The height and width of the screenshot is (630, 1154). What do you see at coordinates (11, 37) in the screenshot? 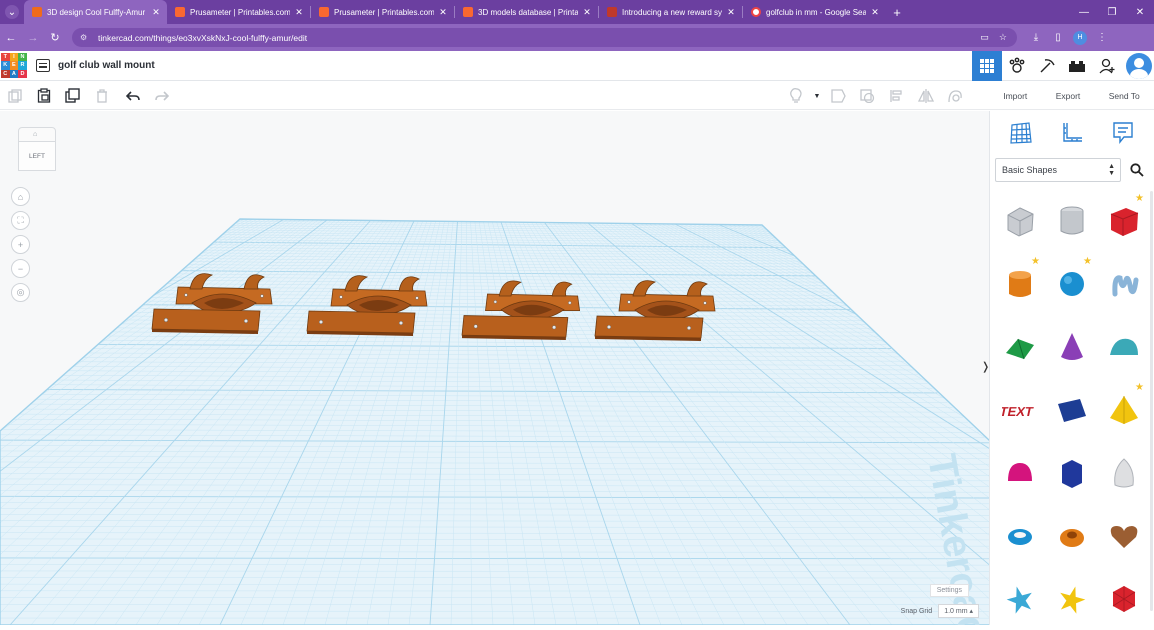
I see `back-button: ←` at bounding box center [11, 37].